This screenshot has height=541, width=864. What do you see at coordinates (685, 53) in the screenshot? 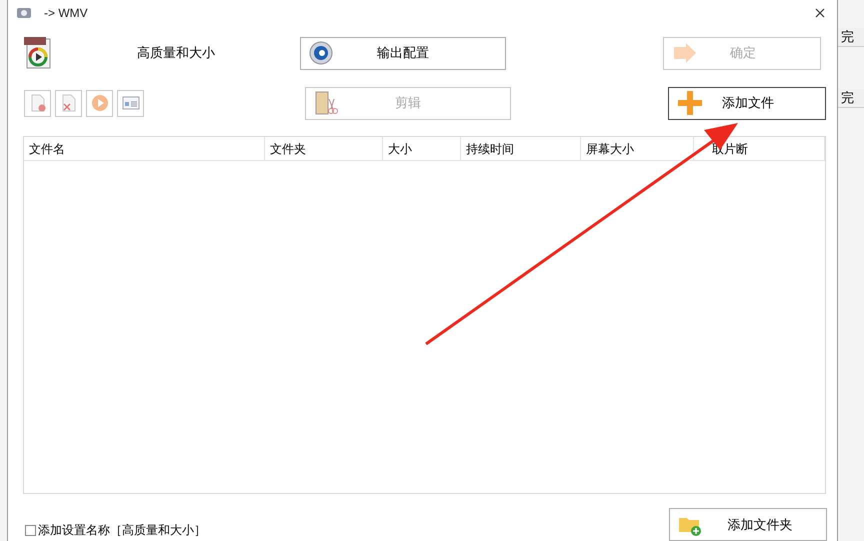
I see `arrow-icon` at bounding box center [685, 53].